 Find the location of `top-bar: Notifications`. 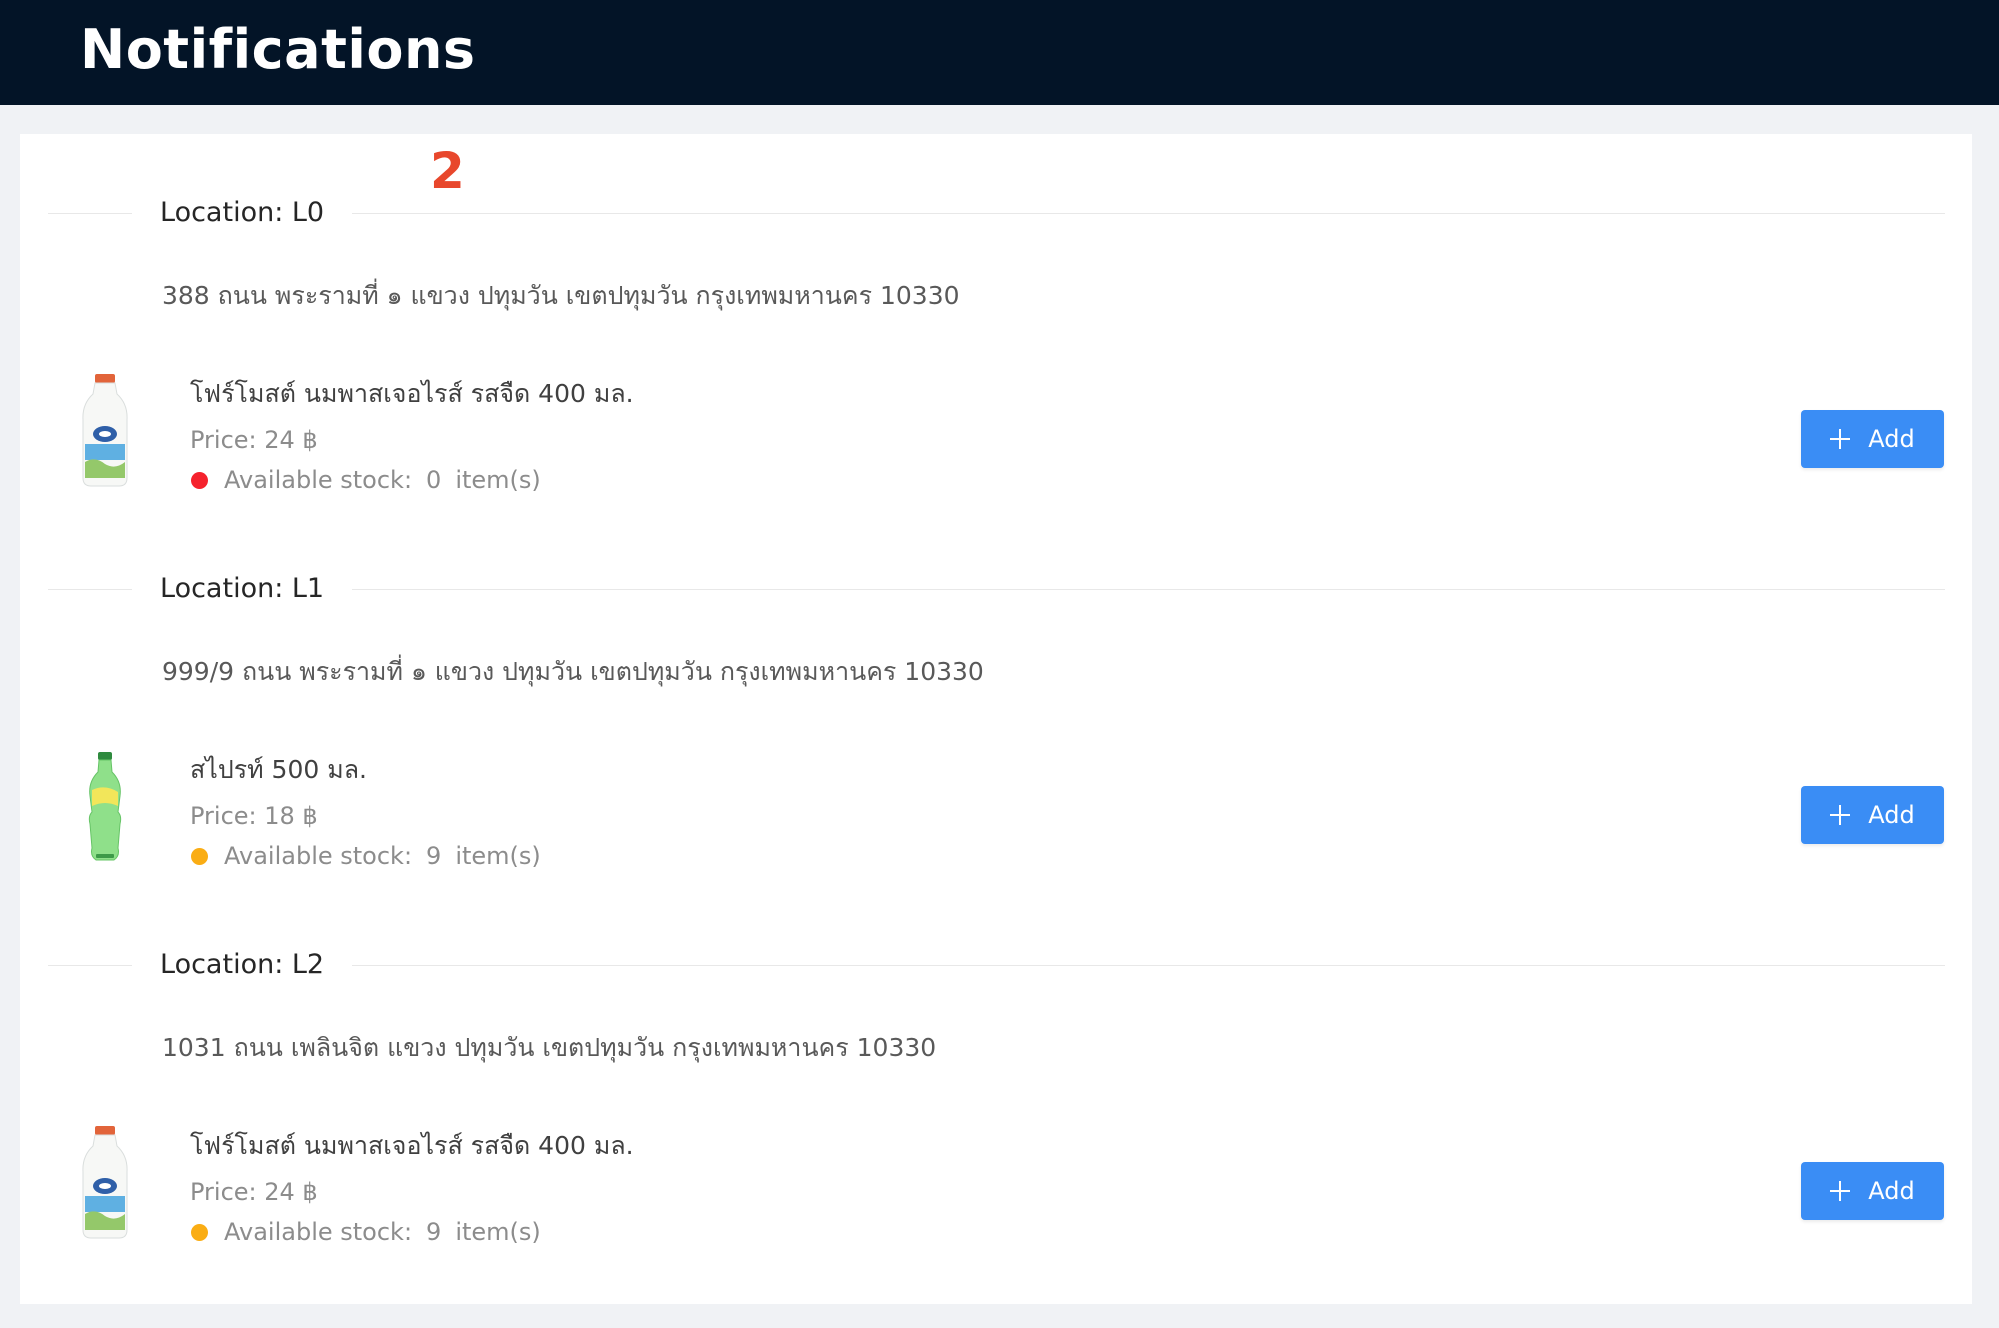

top-bar: Notifications is located at coordinates (999, 52).